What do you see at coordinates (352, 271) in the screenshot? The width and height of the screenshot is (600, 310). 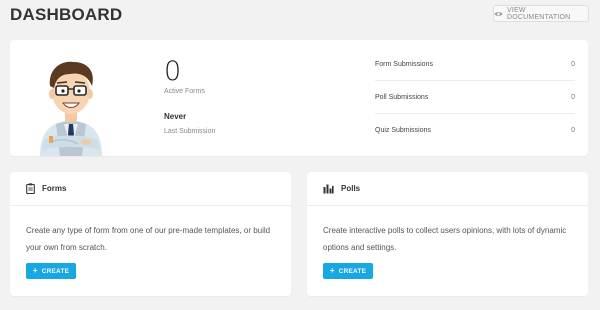 I see `create-poll-label: CREATE` at bounding box center [352, 271].